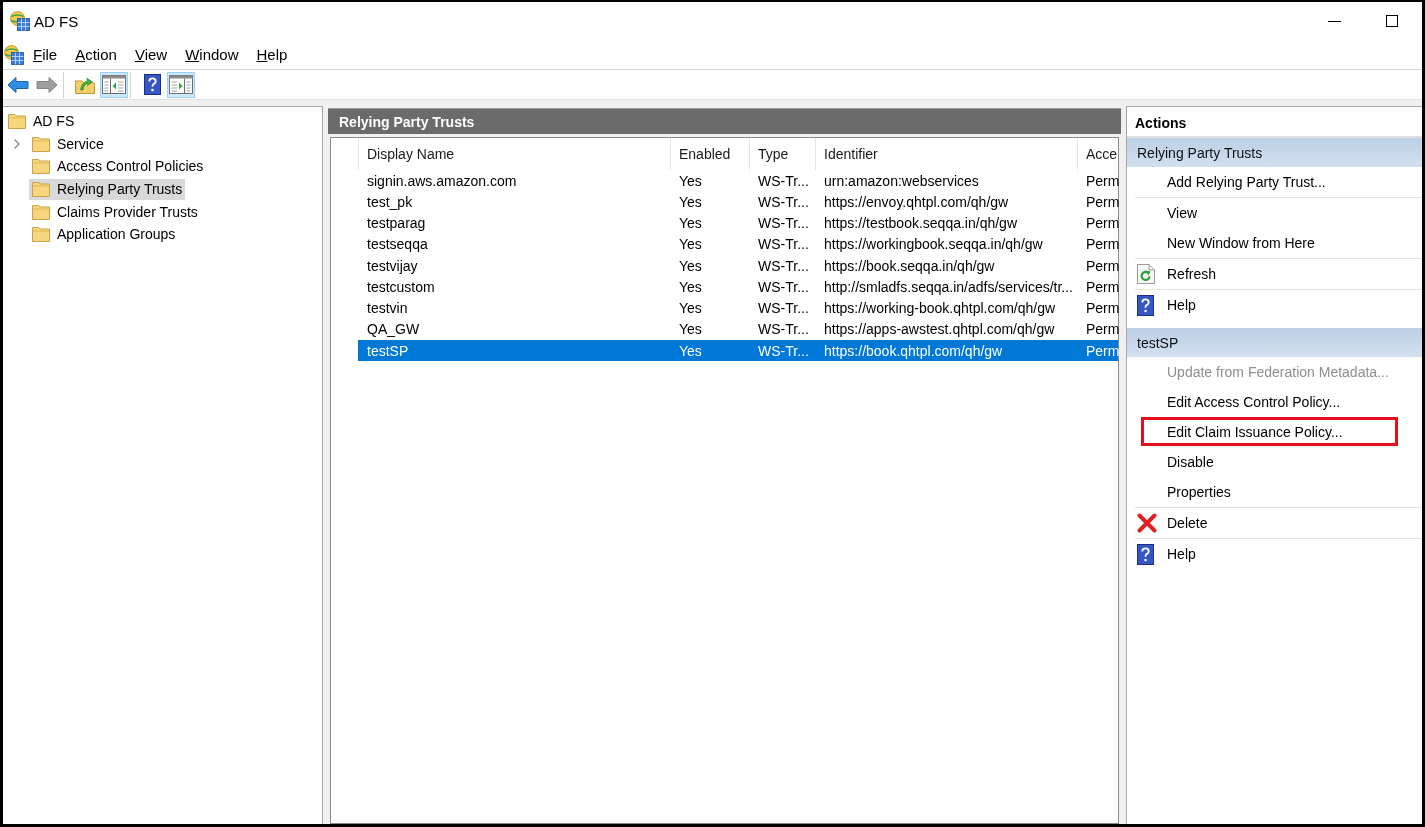  What do you see at coordinates (118, 166) in the screenshot?
I see `tree-item: Access Control Policies` at bounding box center [118, 166].